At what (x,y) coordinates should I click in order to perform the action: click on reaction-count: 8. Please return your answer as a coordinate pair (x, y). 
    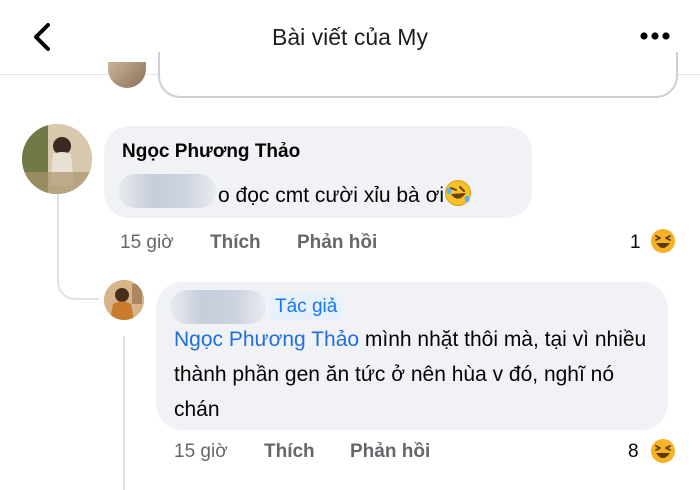
    Looking at the image, I should click on (633, 452).